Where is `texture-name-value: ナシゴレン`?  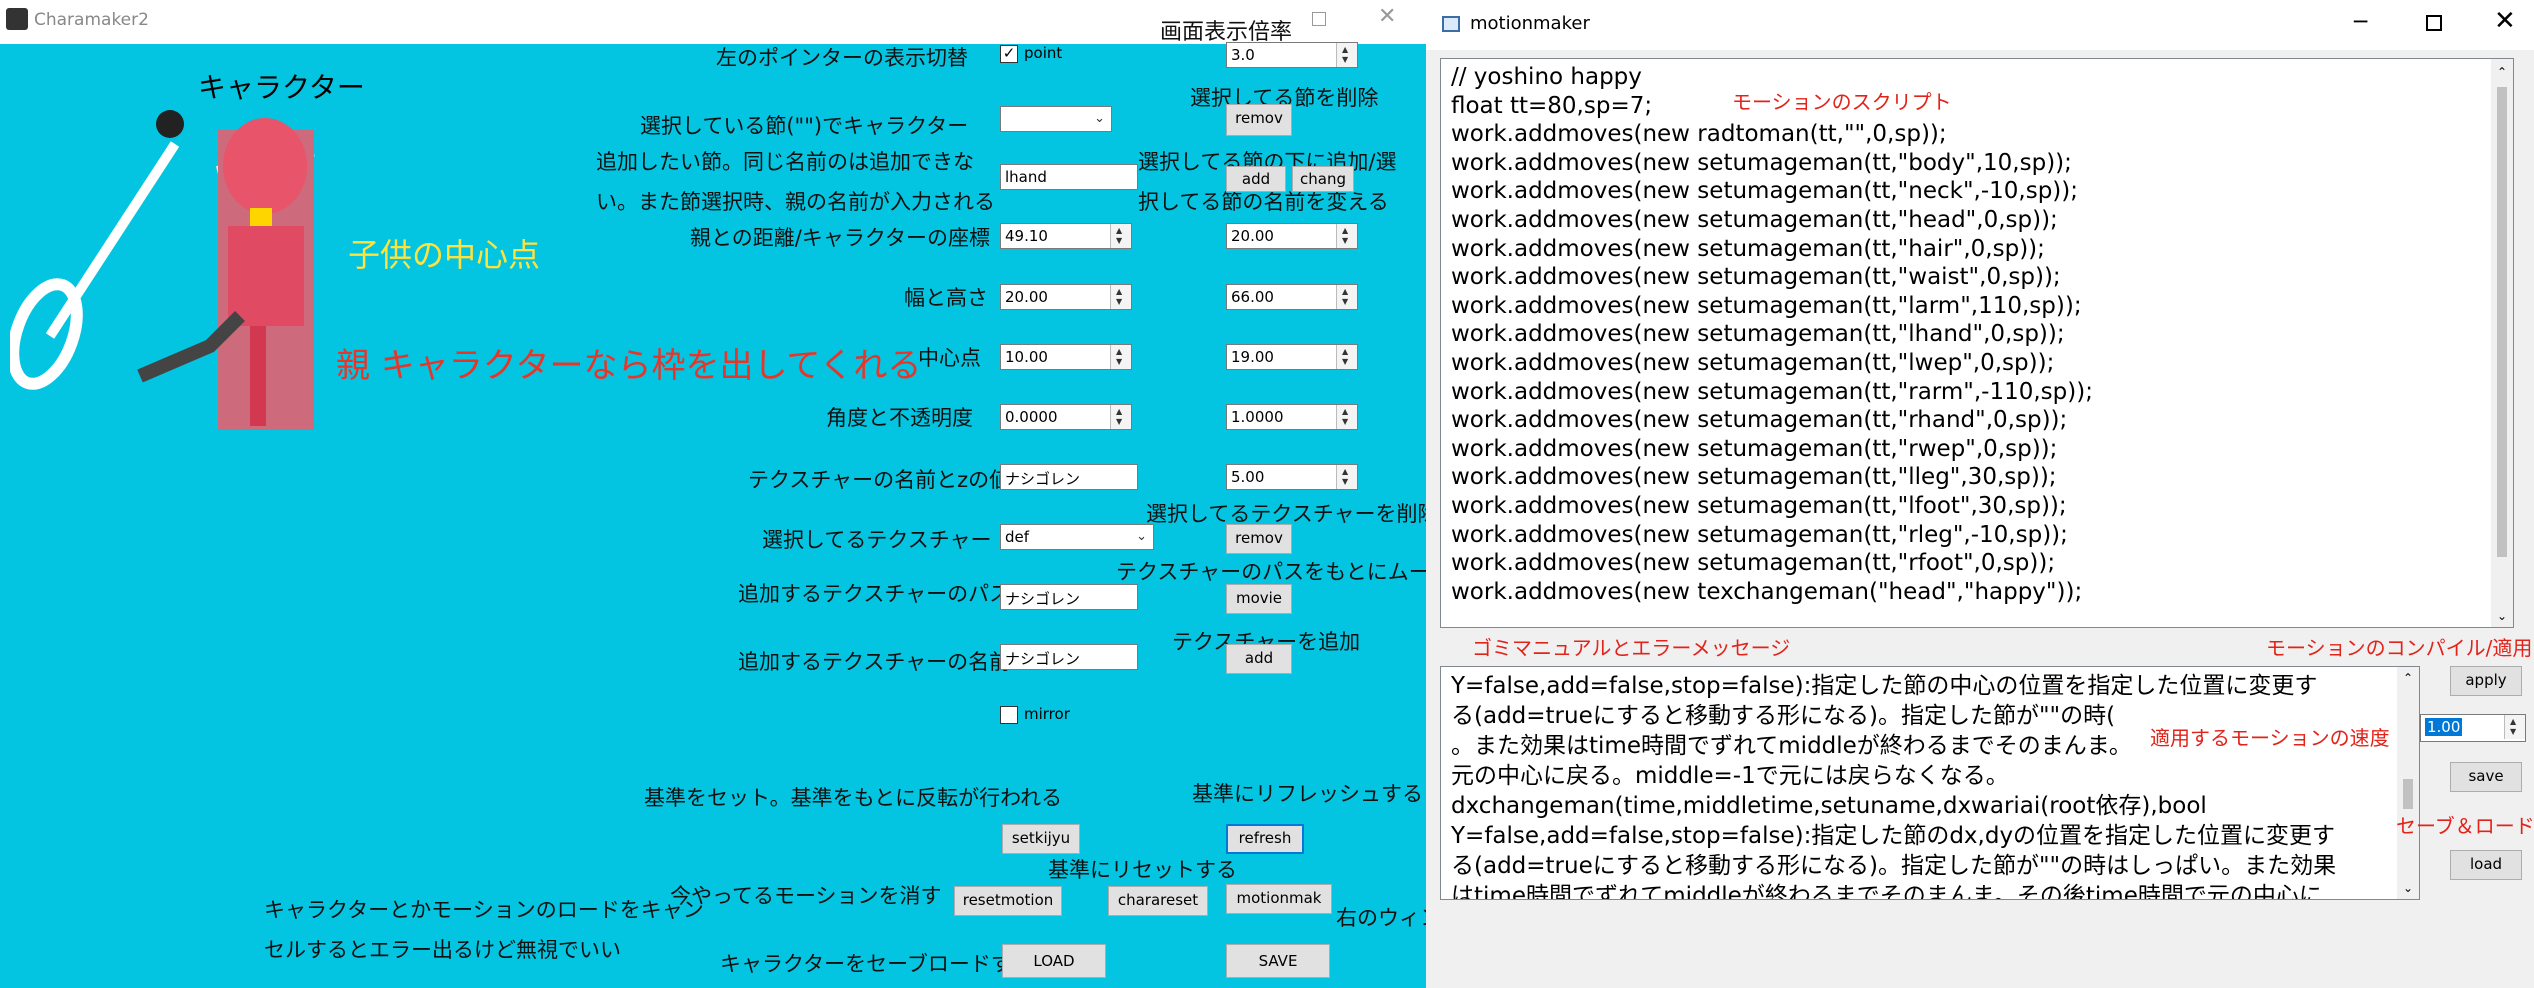 texture-name-value: ナシゴレン is located at coordinates (1043, 479).